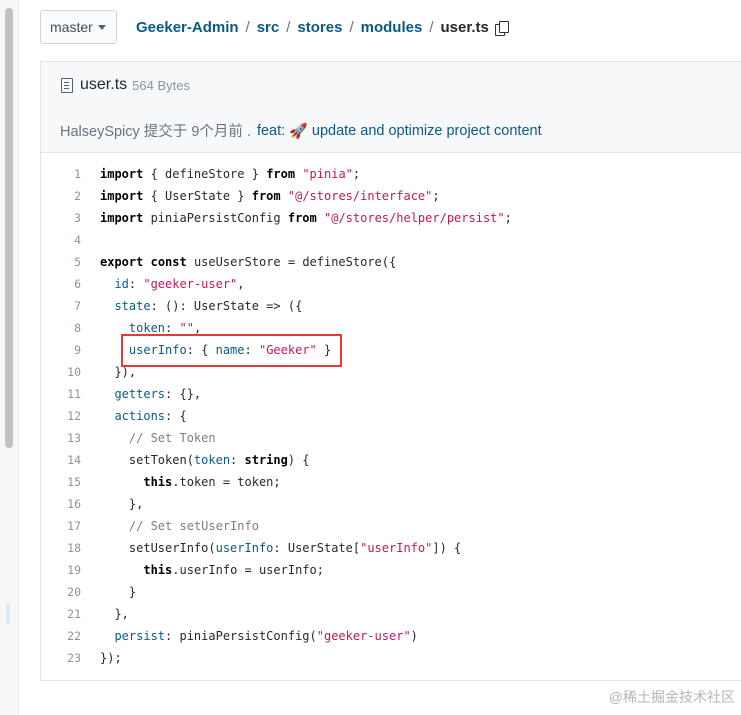  I want to click on code-text: state: (): UserState => ({, so click(191, 306).